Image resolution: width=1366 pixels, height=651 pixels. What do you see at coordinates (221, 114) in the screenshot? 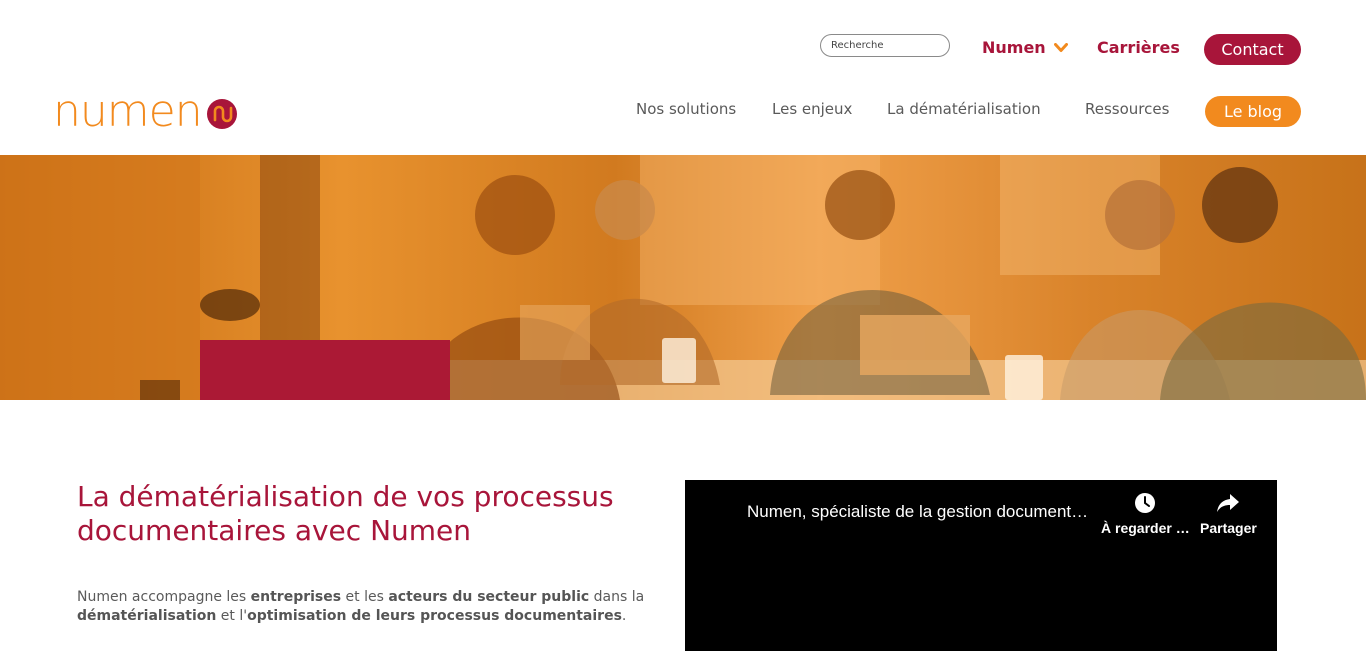
I see `logo-badge-icon` at bounding box center [221, 114].